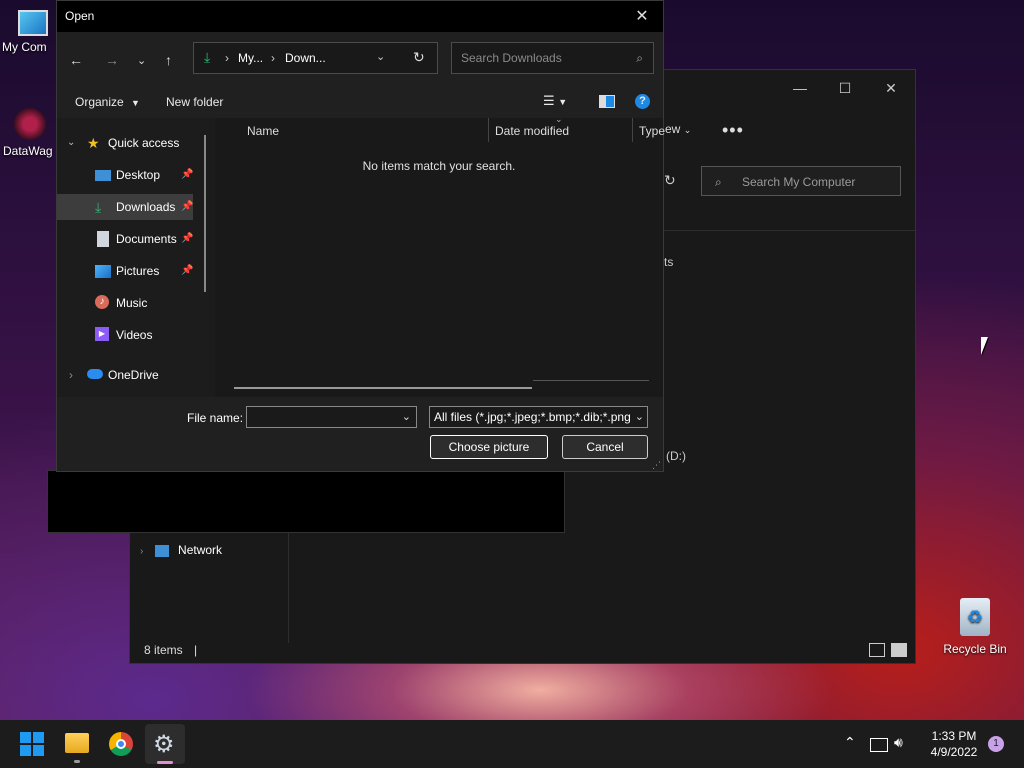 The height and width of the screenshot is (768, 1024). What do you see at coordinates (642, 16) in the screenshot?
I see `close-button: ✕` at bounding box center [642, 16].